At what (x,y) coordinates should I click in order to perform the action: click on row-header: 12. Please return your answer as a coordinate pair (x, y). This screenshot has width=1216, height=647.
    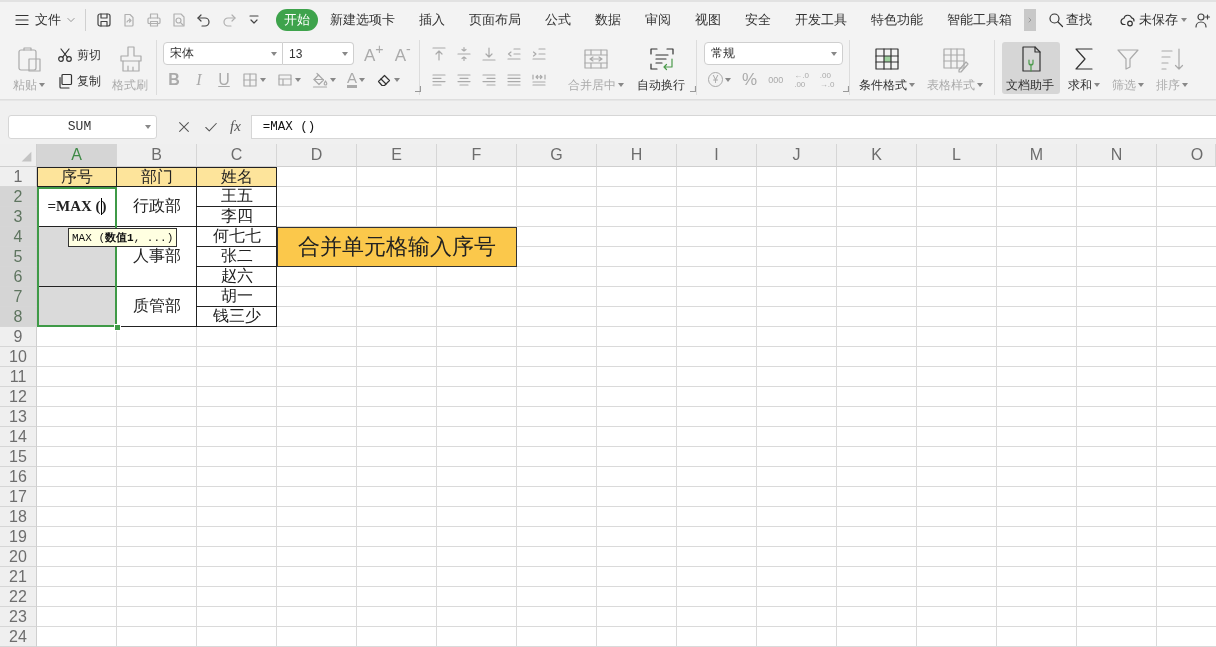
    Looking at the image, I should click on (18, 397).